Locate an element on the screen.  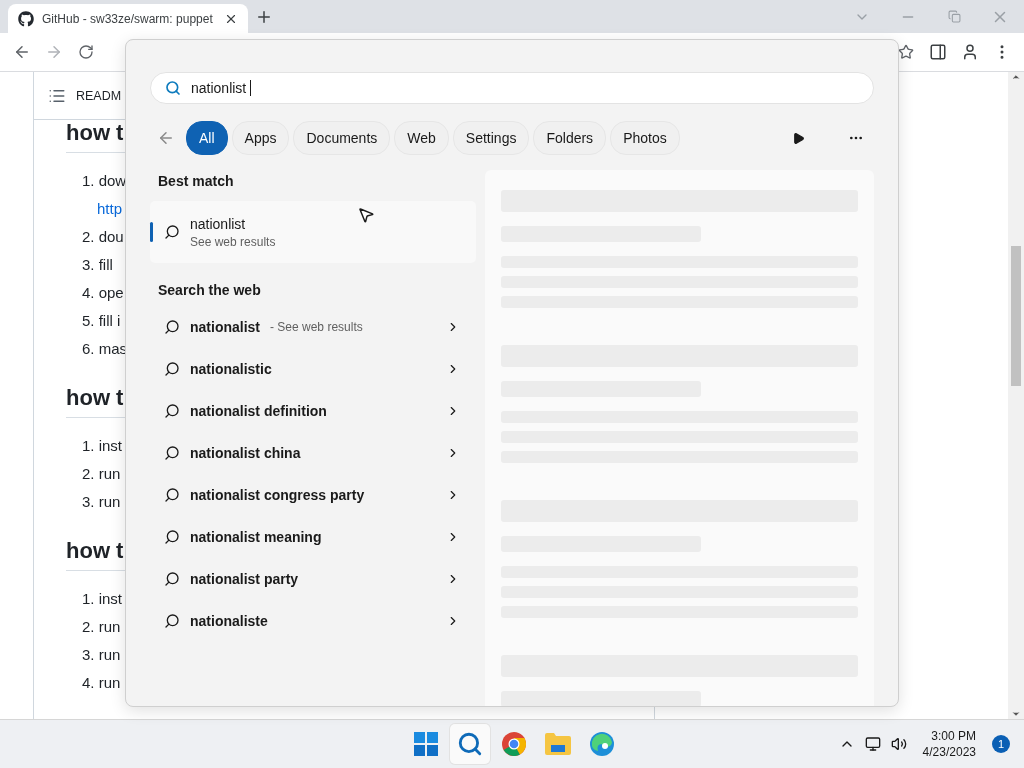
filter-tab: Photos is located at coordinates (645, 138).